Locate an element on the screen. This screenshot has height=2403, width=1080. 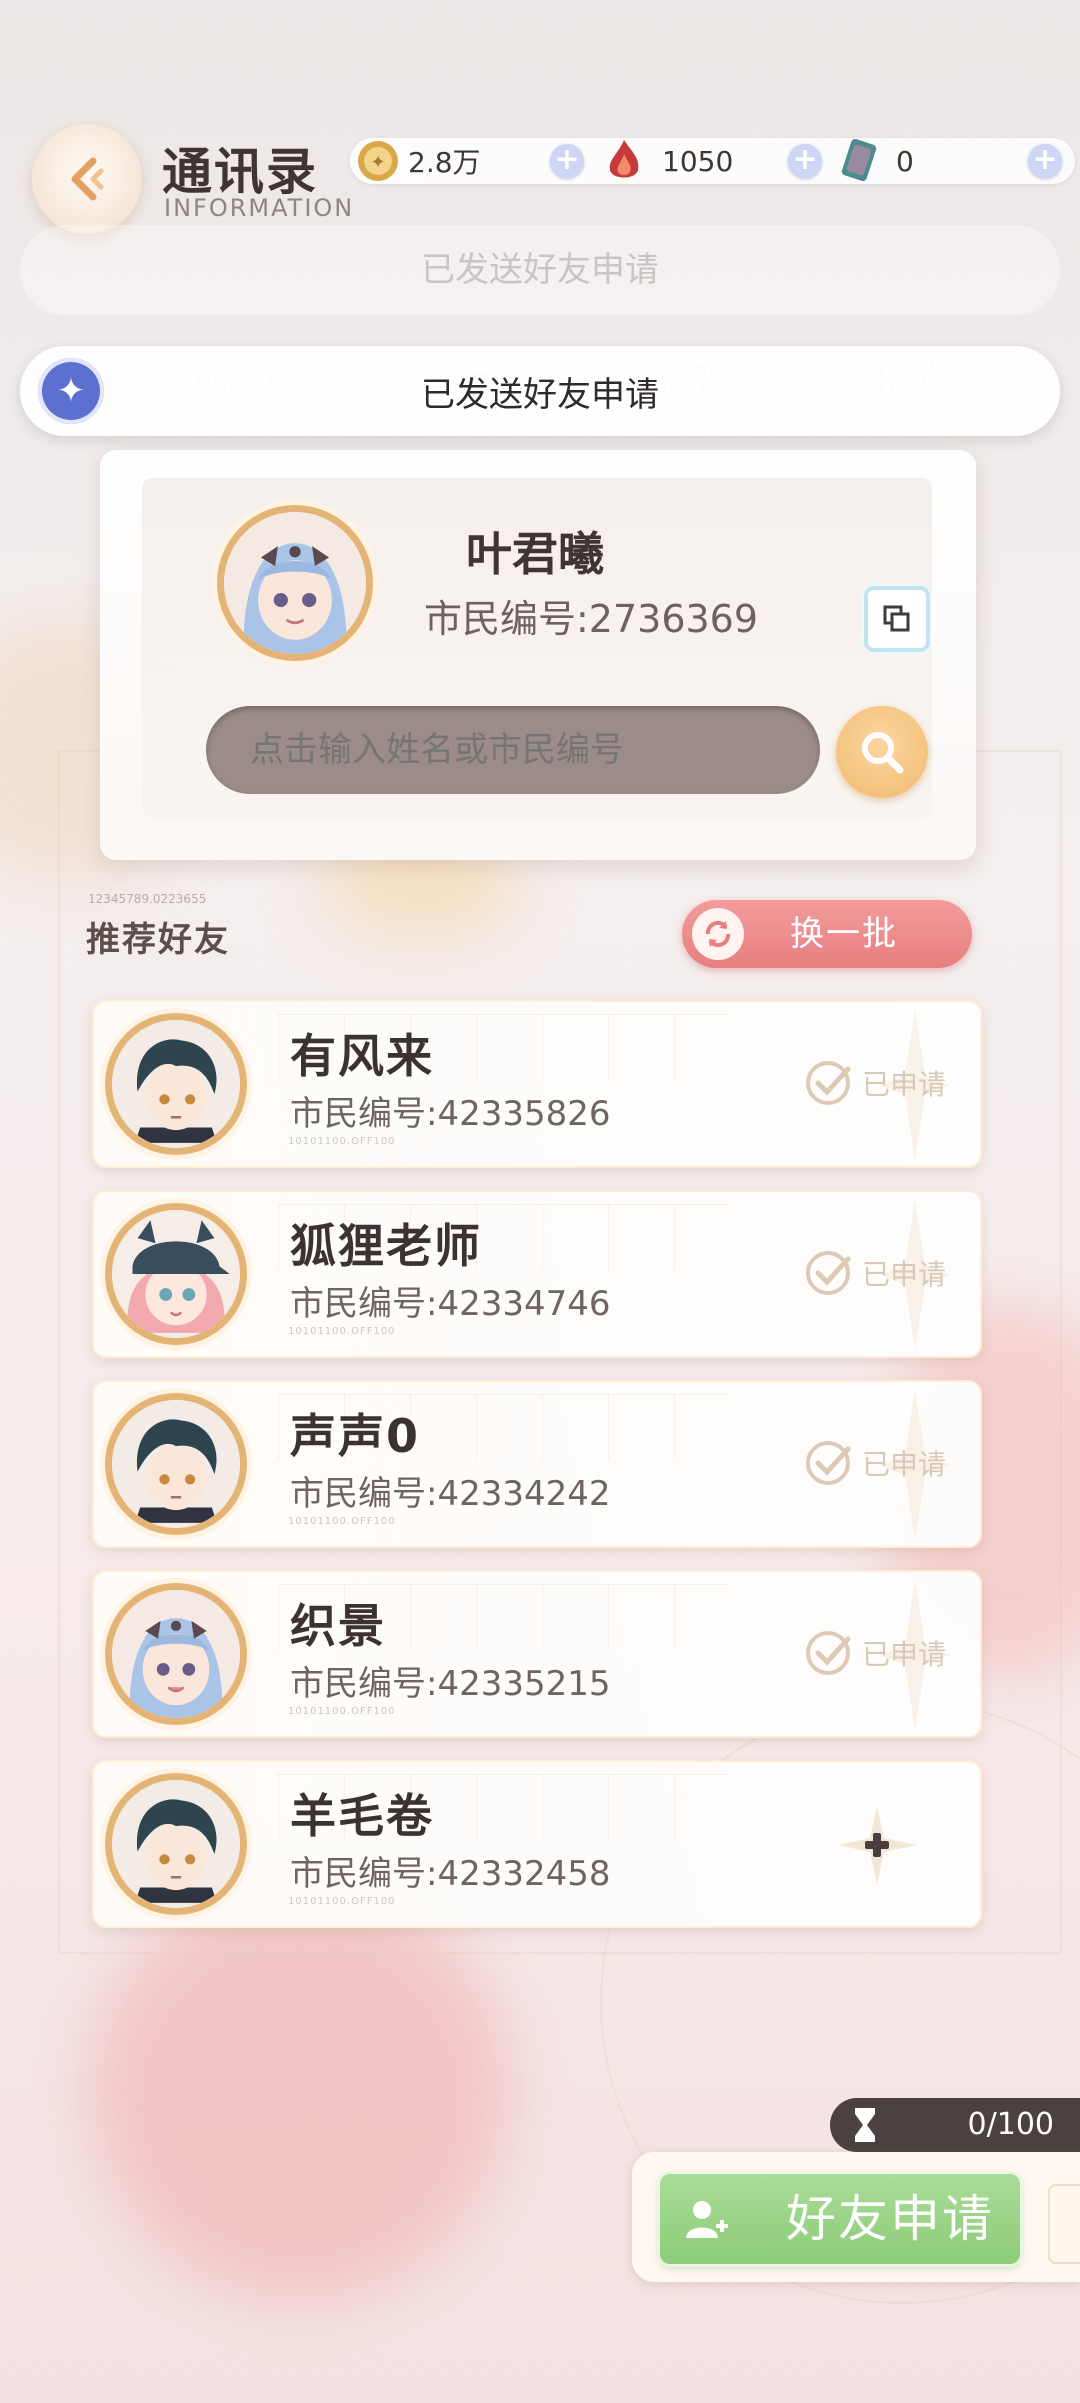
add-crystal-button: + is located at coordinates (805, 161).